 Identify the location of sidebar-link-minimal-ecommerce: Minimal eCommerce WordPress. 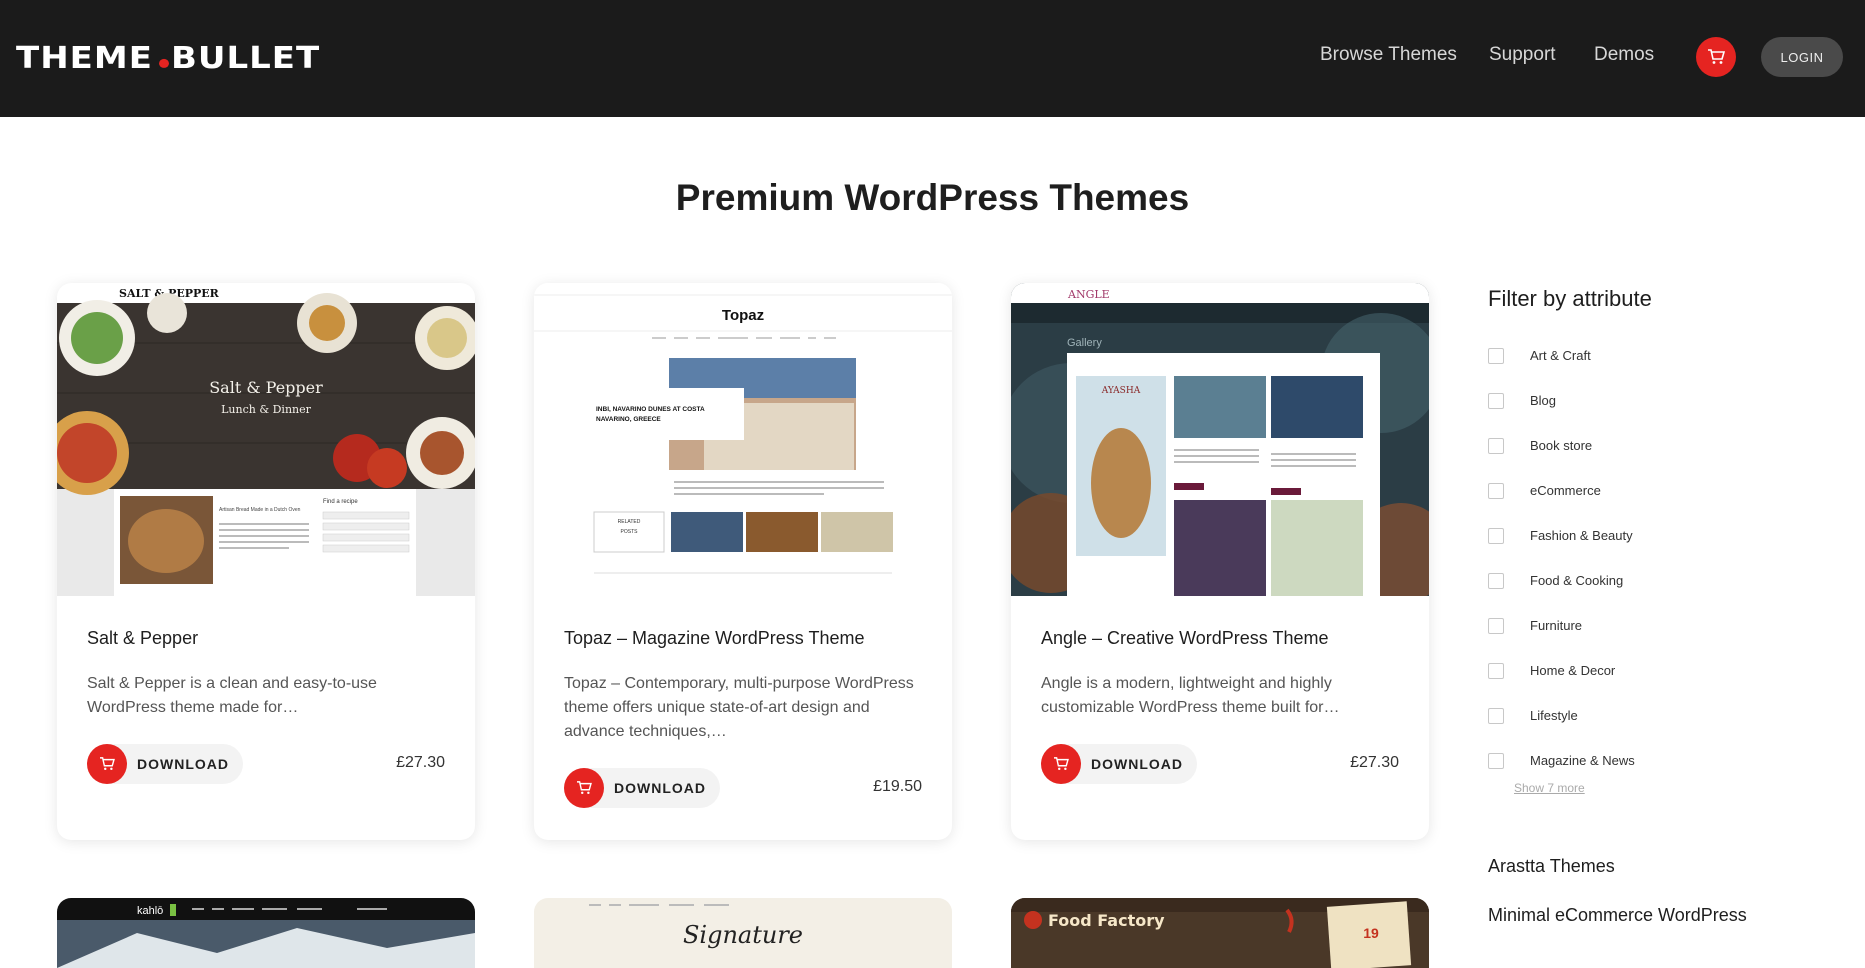
(1617, 915).